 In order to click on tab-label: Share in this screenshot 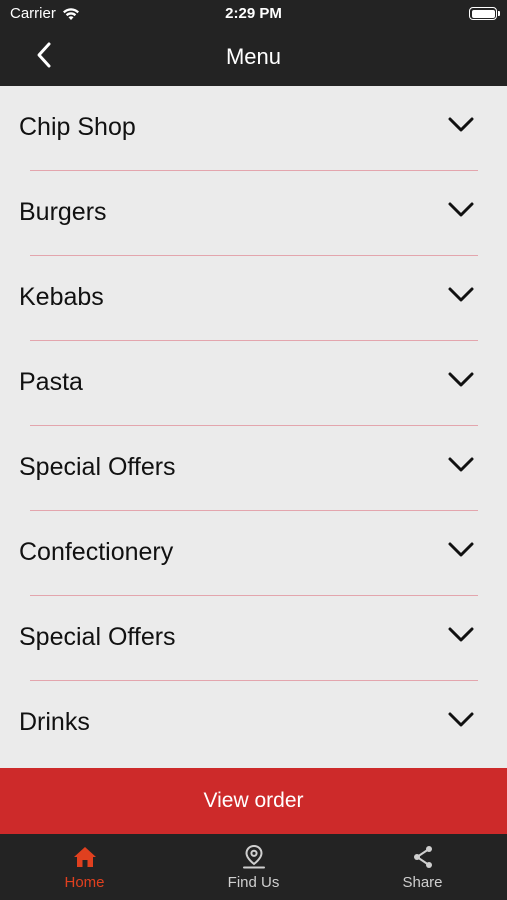, I will do `click(422, 882)`.